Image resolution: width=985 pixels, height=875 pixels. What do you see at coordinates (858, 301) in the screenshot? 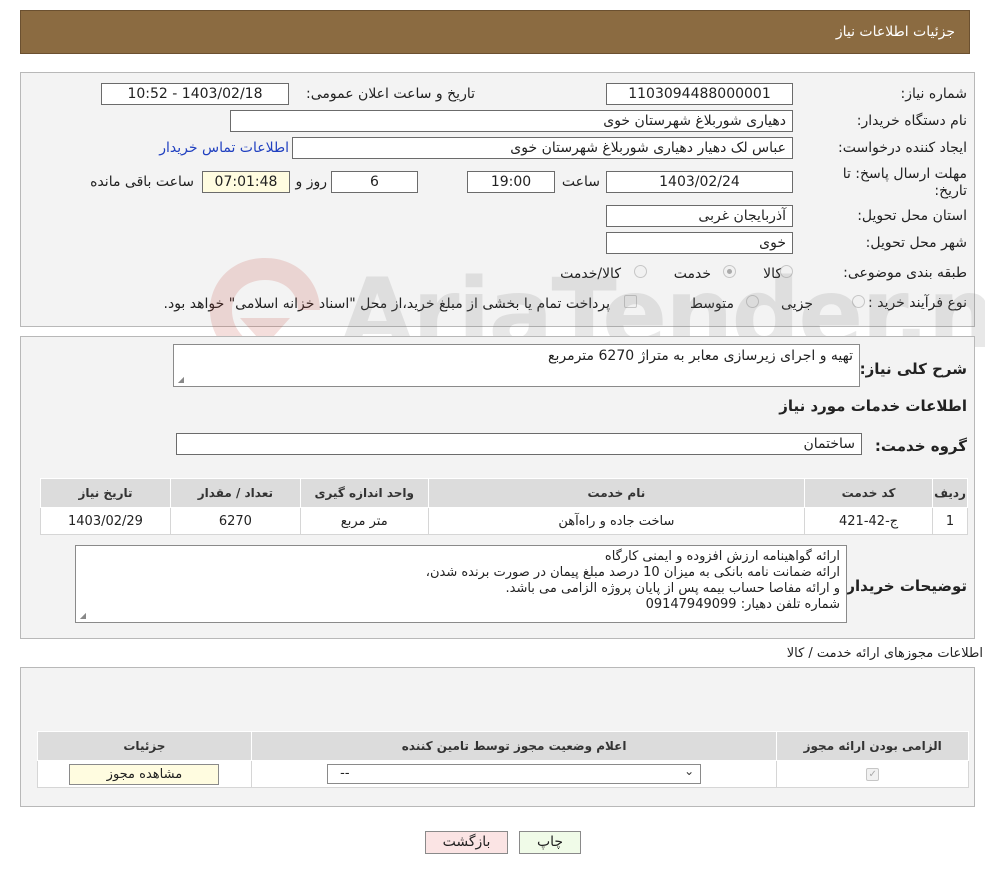
I see `purchase-option-minor-radio` at bounding box center [858, 301].